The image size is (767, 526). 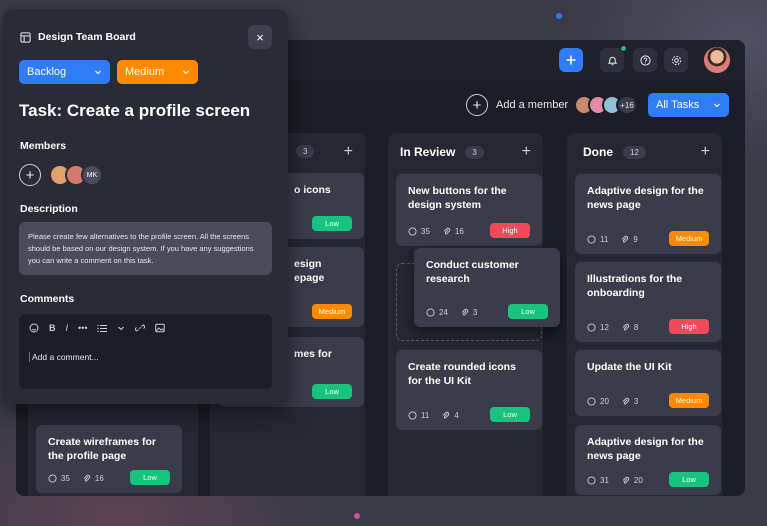 What do you see at coordinates (629, 239) in the screenshot?
I see `attachment-count: 9` at bounding box center [629, 239].